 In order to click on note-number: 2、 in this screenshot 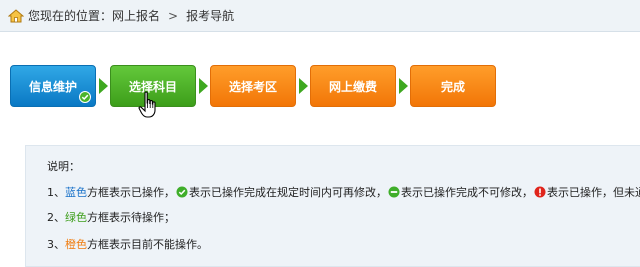, I will do `click(56, 217)`.